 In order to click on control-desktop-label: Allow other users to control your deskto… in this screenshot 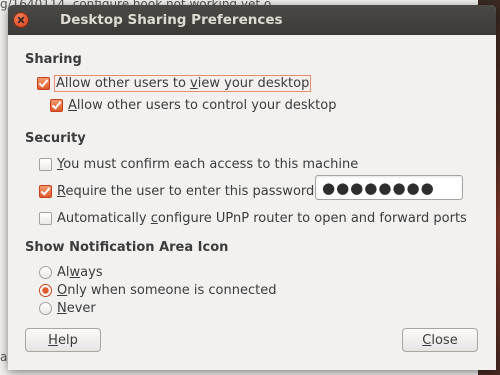, I will do `click(202, 105)`.